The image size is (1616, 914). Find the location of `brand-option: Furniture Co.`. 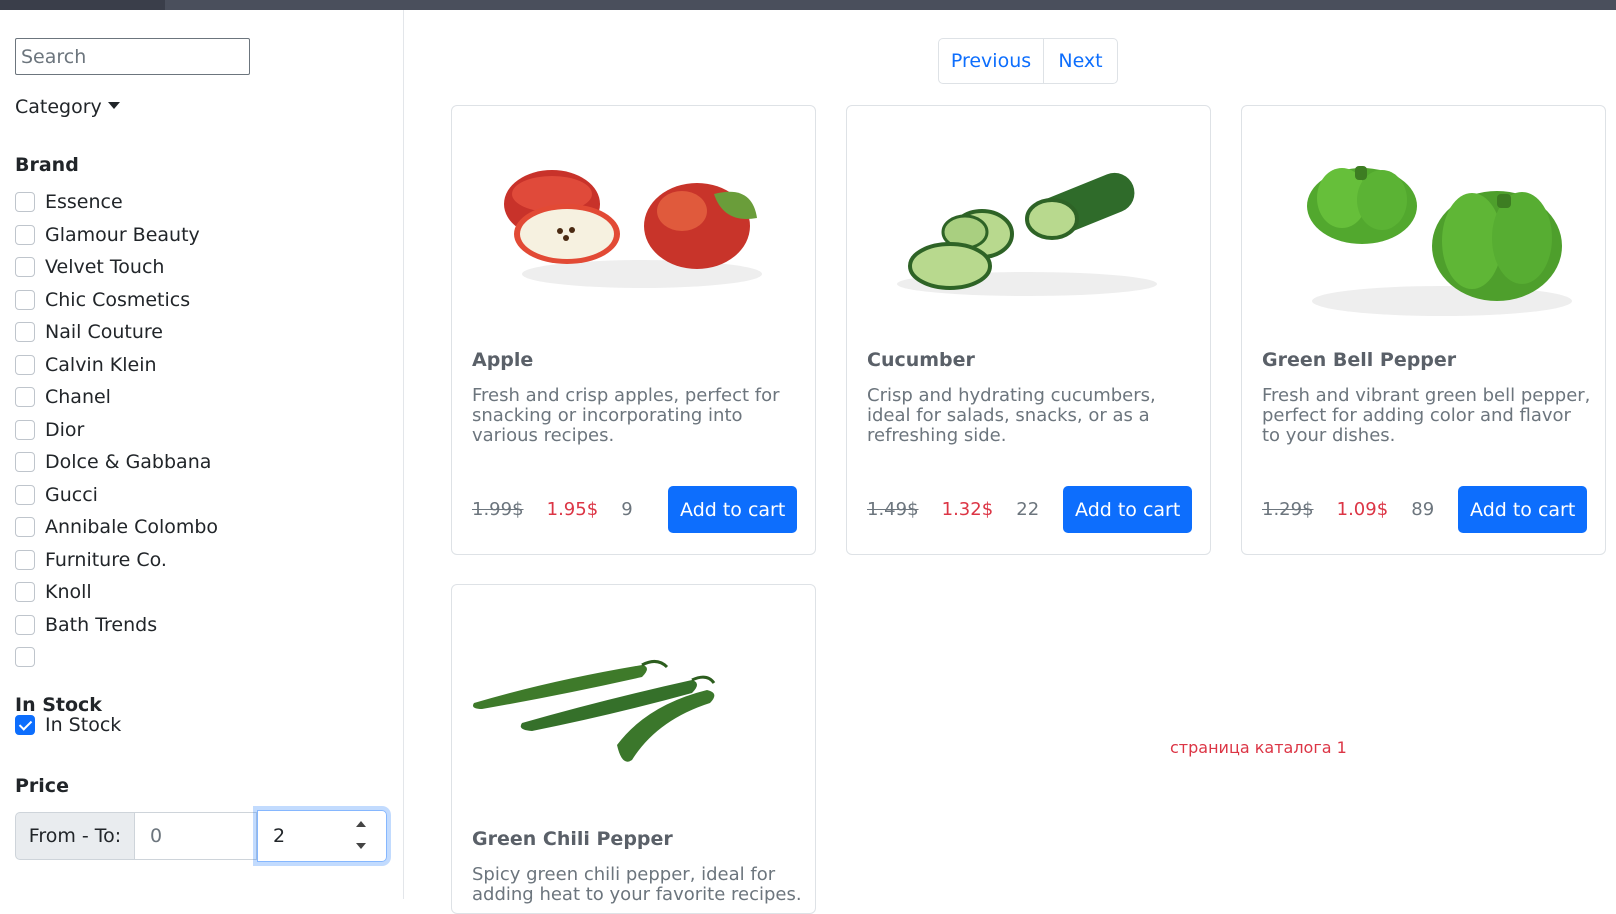

brand-option: Furniture Co. is located at coordinates (91, 560).